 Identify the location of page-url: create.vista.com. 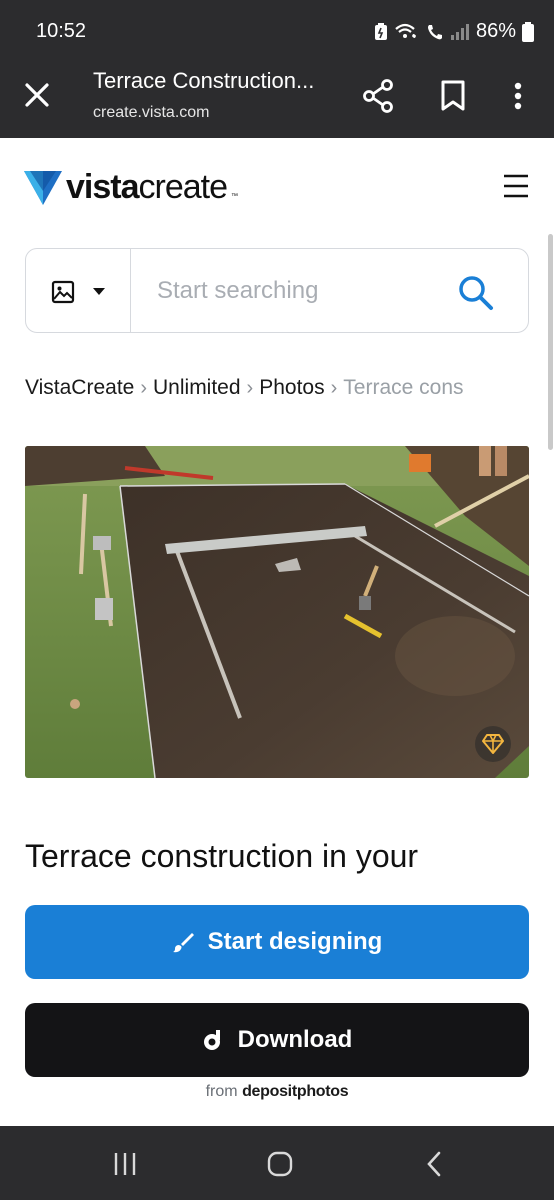
(151, 112).